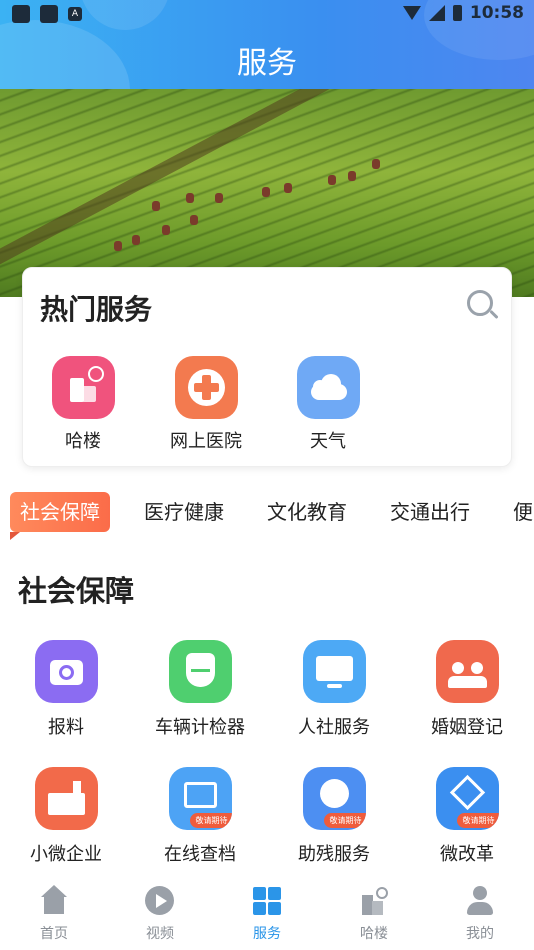 Image resolution: width=534 pixels, height=950 pixels. Describe the element at coordinates (267, 63) in the screenshot. I see `page-title: 服务` at that location.